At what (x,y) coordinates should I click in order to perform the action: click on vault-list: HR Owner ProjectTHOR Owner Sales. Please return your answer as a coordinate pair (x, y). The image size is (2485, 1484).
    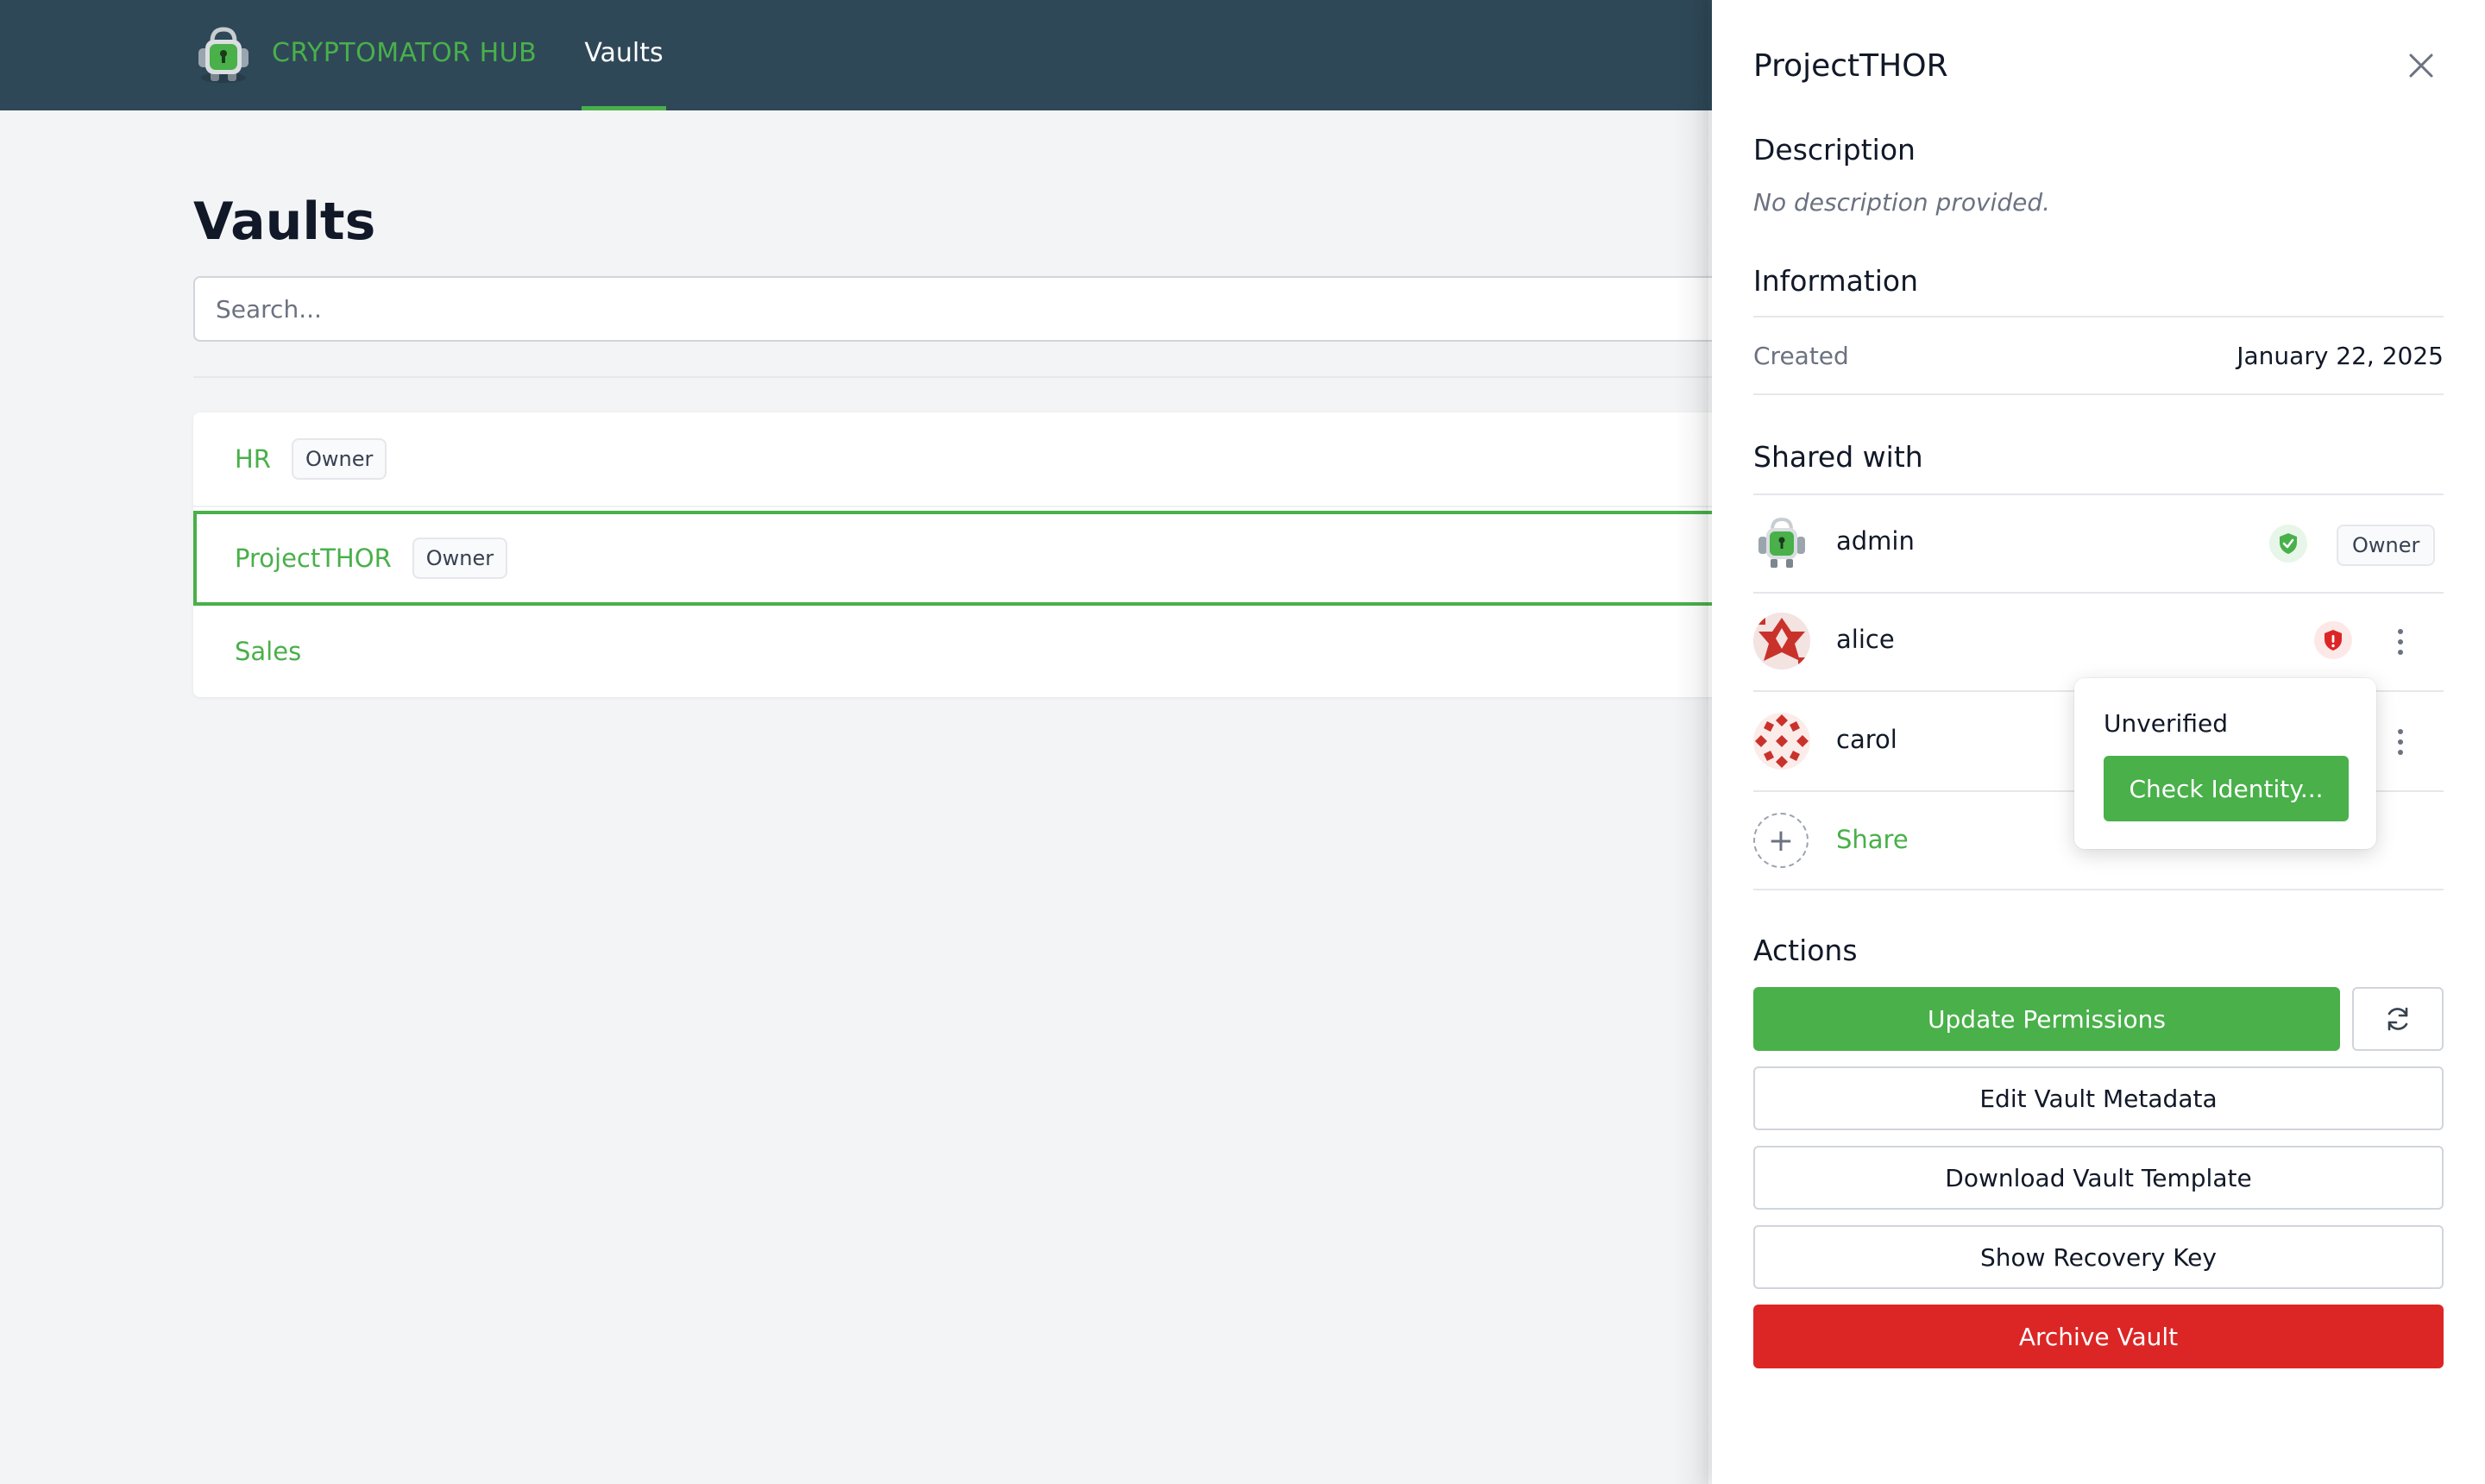
    Looking at the image, I should click on (970, 554).